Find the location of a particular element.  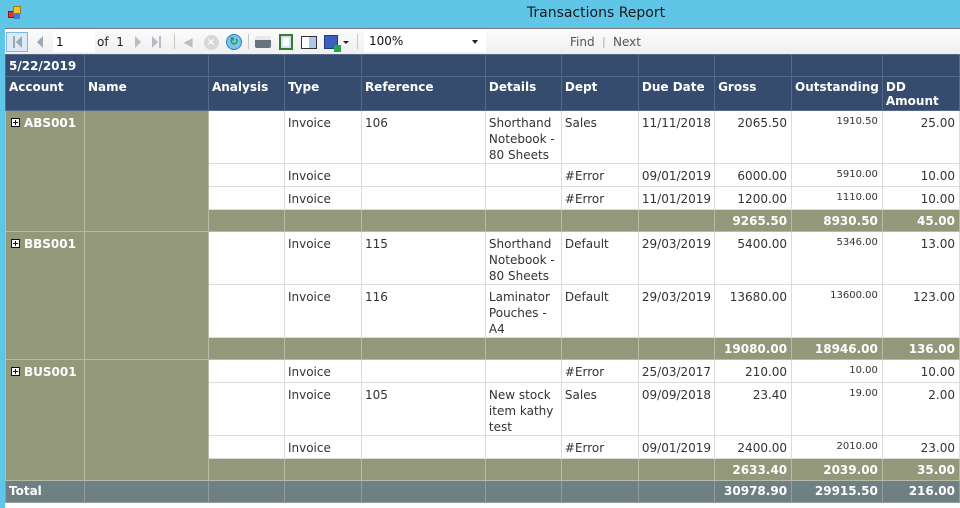

print-layout-button is located at coordinates (286, 42).